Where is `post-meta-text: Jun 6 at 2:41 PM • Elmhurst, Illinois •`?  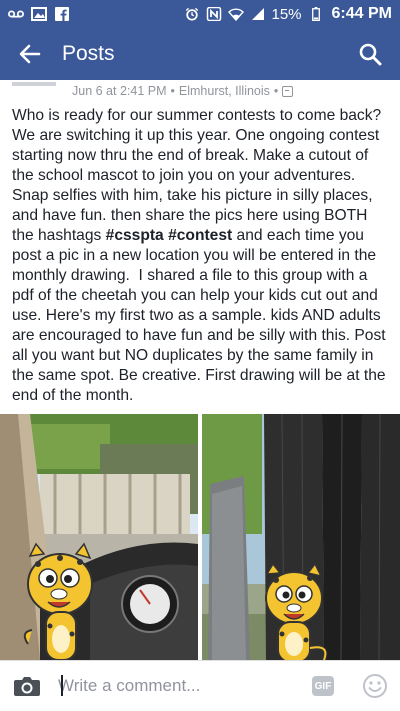 post-meta-text: Jun 6 at 2:41 PM • Elmhurst, Illinois • is located at coordinates (183, 91).